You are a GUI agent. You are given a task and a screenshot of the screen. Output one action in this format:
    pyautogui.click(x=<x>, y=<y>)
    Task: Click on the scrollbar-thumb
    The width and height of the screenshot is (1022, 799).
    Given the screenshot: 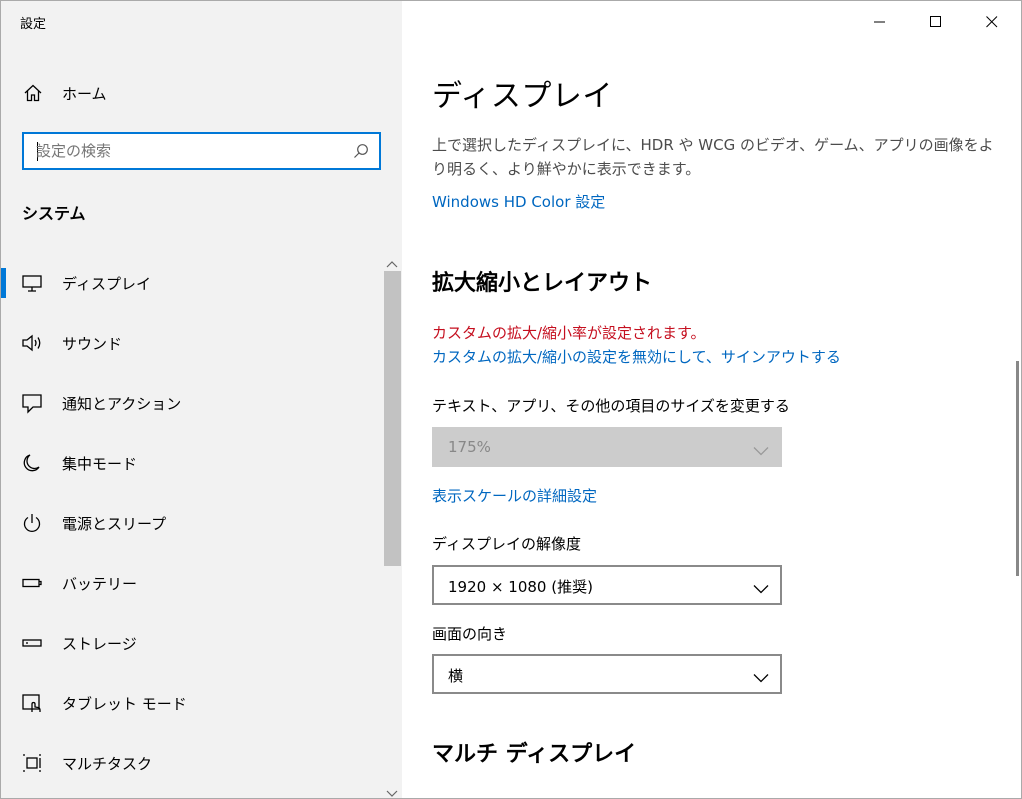 What is the action you would take?
    pyautogui.click(x=392, y=418)
    